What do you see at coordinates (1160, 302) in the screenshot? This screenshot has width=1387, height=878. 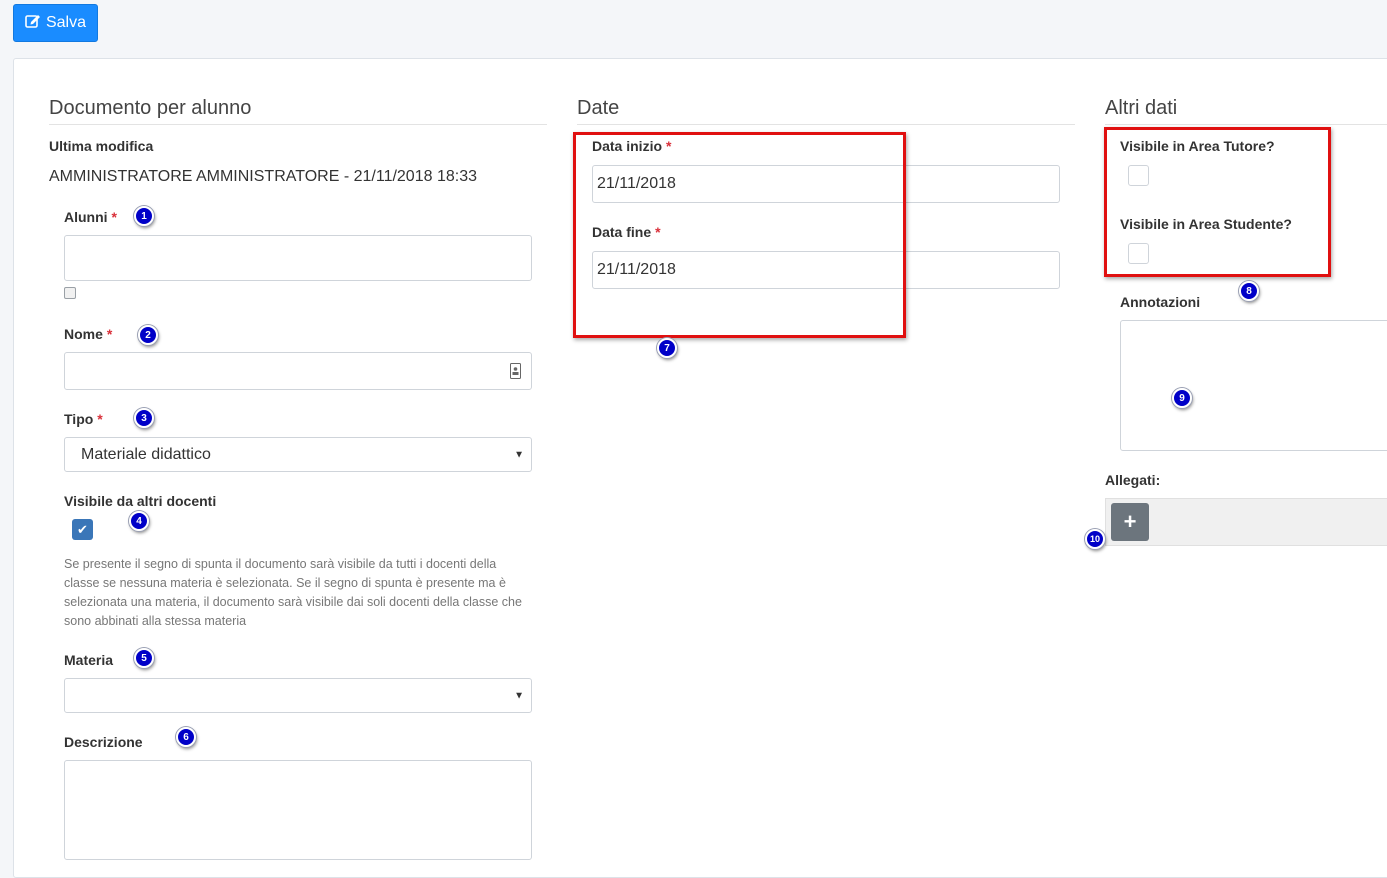 I see `annotazioni-label: Annotazioni` at bounding box center [1160, 302].